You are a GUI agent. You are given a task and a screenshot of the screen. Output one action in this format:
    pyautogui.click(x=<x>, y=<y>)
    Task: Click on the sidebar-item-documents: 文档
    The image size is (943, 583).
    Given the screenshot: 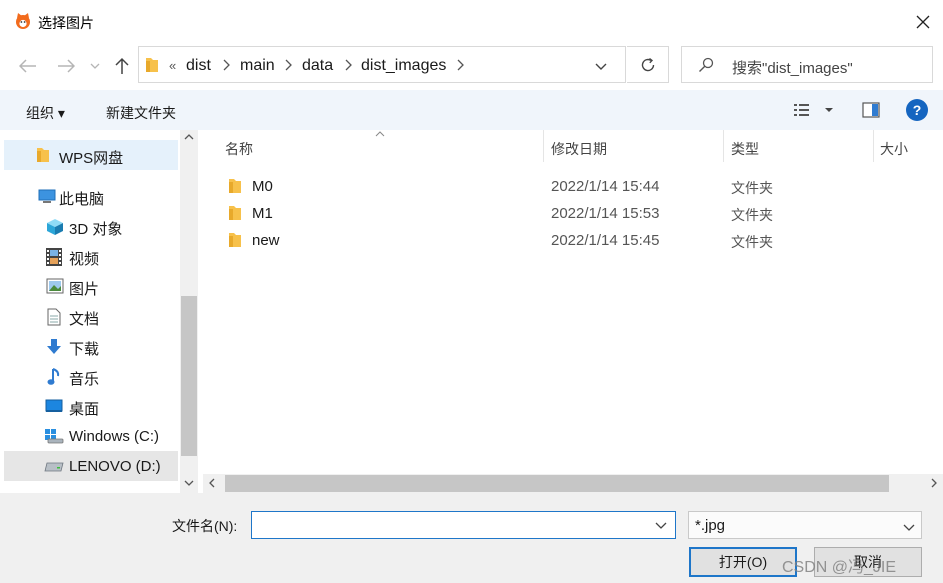 What is the action you would take?
    pyautogui.click(x=87, y=316)
    